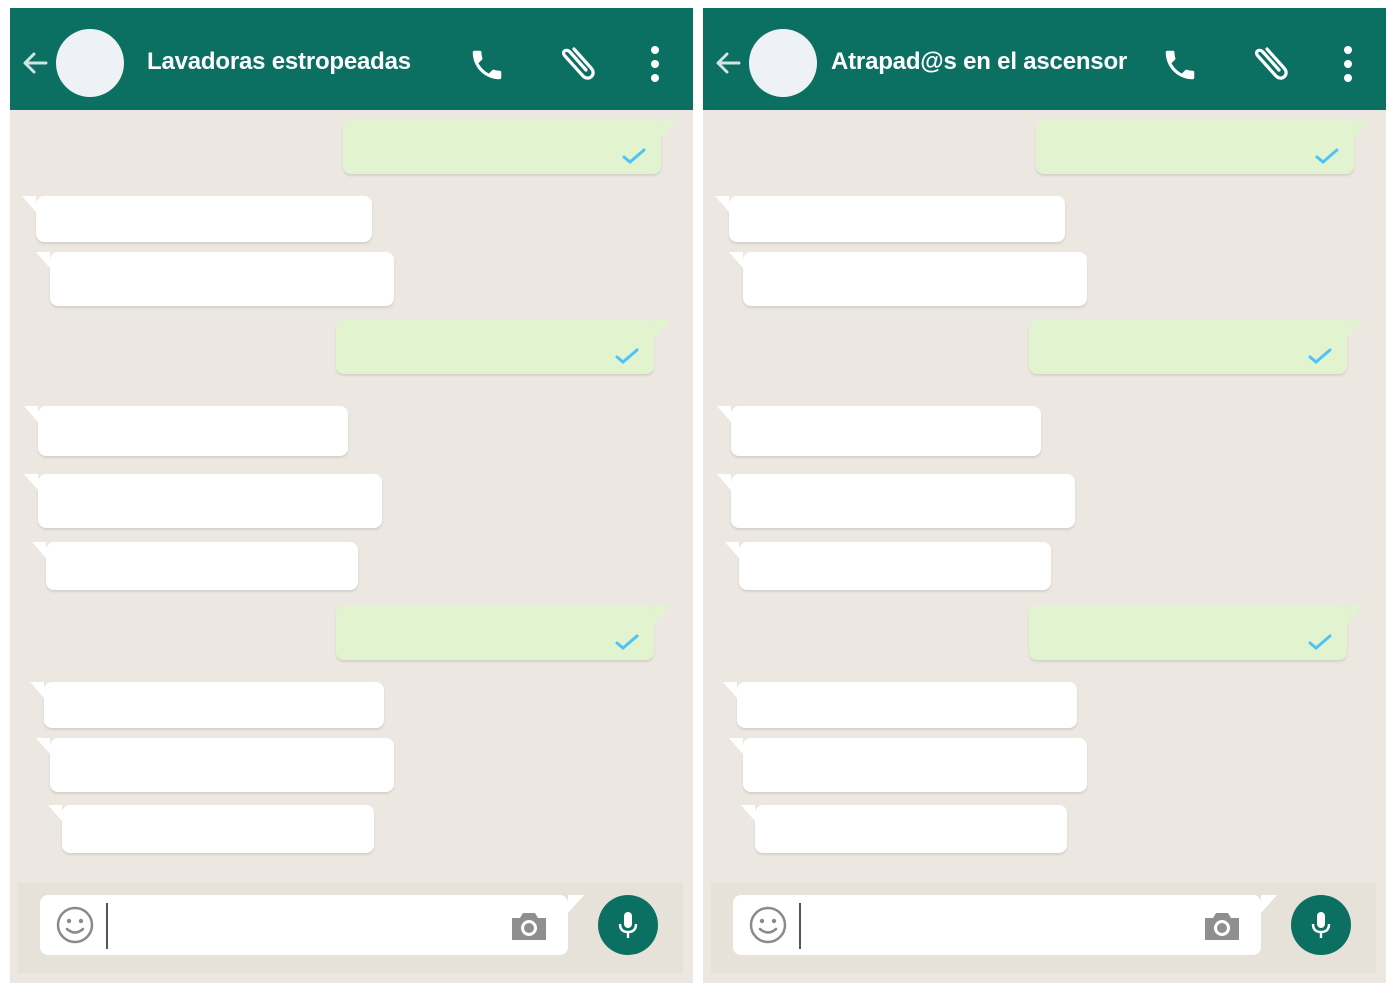 This screenshot has width=1393, height=990. What do you see at coordinates (979, 62) in the screenshot?
I see `chat-title: Atrapad@s en el ascensor` at bounding box center [979, 62].